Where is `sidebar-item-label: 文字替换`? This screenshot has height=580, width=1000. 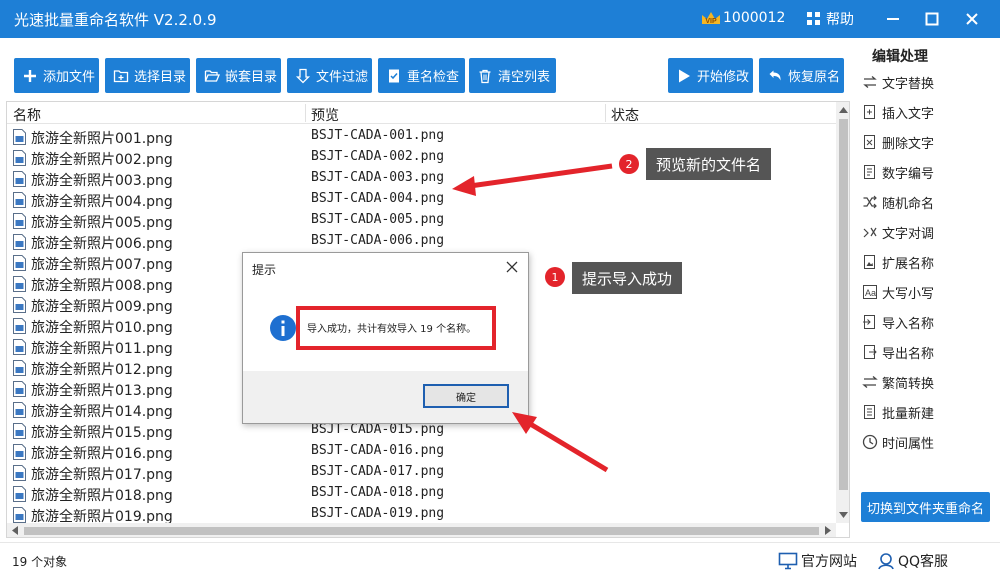
sidebar-item-label: 文字替换 is located at coordinates (908, 84).